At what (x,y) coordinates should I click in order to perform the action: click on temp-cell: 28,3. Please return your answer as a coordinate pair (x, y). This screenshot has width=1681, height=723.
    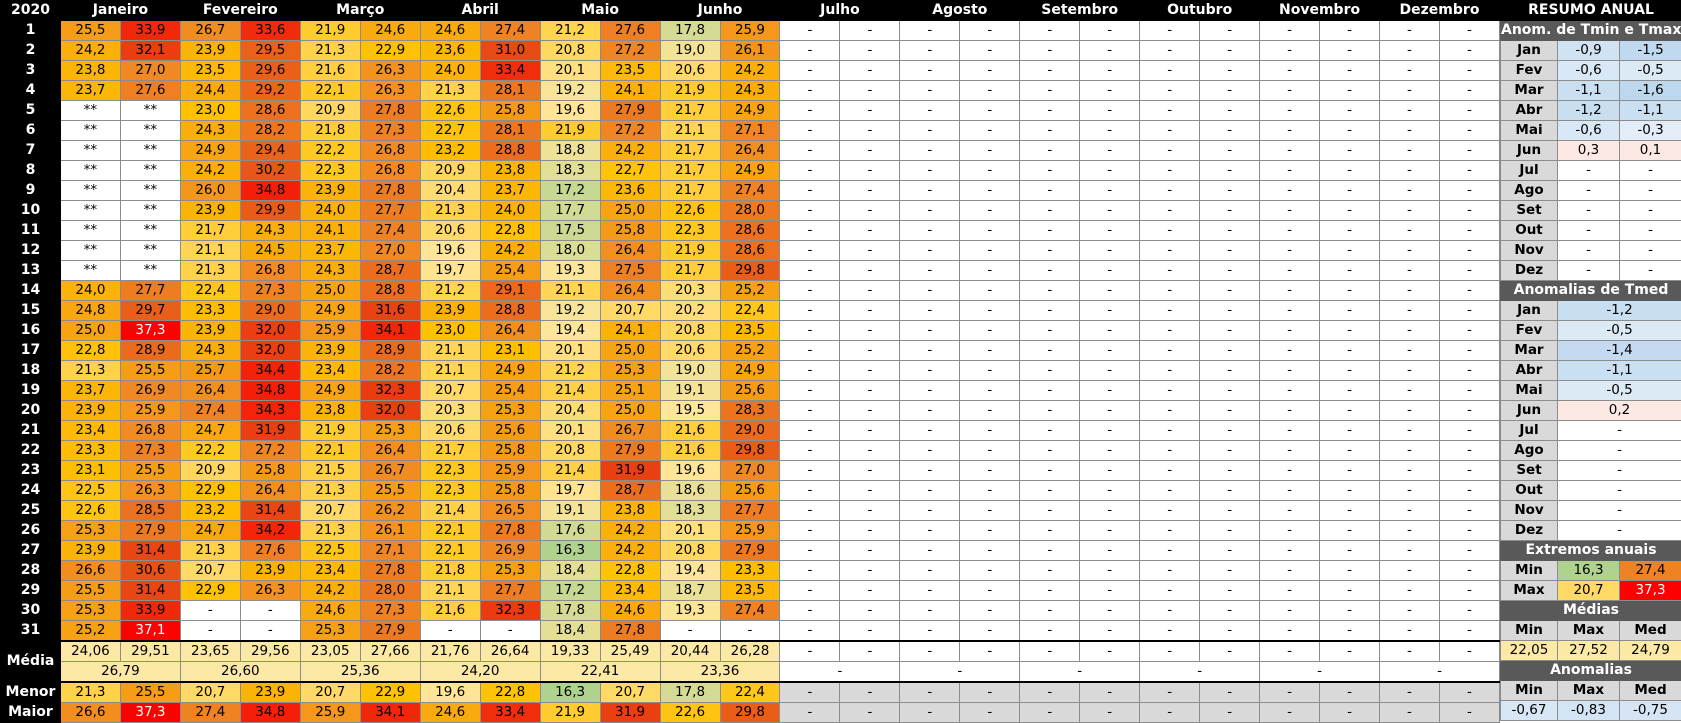
    Looking at the image, I should click on (750, 411).